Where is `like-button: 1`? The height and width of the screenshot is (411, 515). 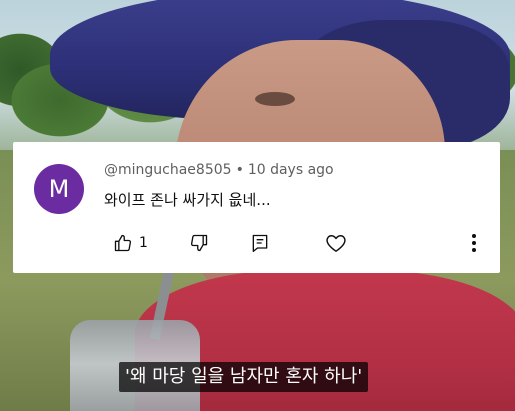 like-button: 1 is located at coordinates (130, 243).